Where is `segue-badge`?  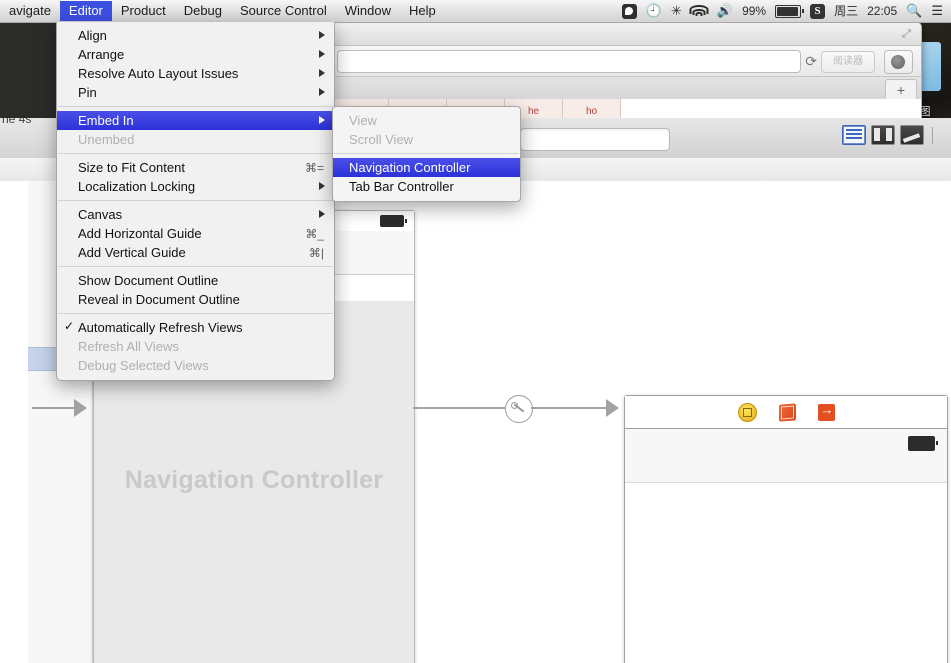
segue-badge is located at coordinates (519, 409).